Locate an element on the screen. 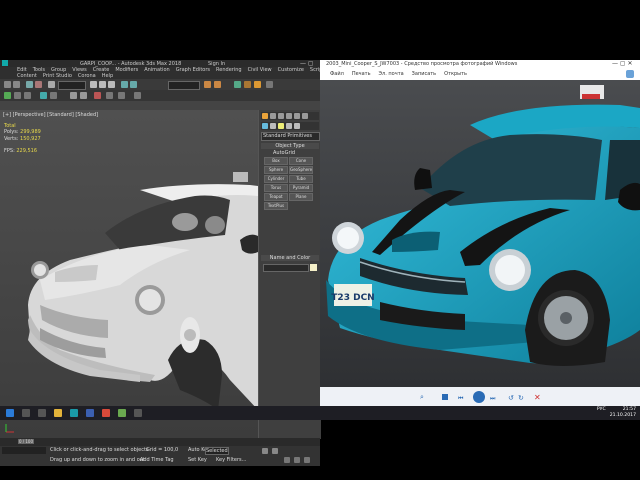  name-color-rollout: Name and Color is located at coordinates (290, 258).